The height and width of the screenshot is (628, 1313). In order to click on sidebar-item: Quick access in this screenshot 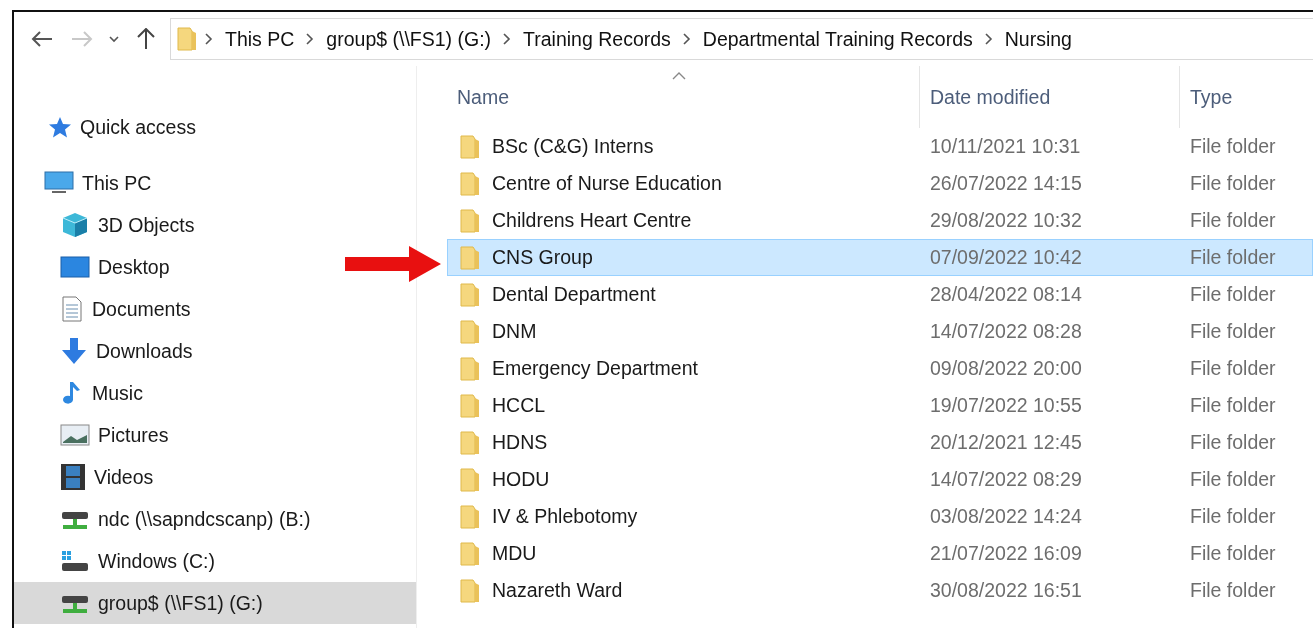, I will do `click(109, 127)`.